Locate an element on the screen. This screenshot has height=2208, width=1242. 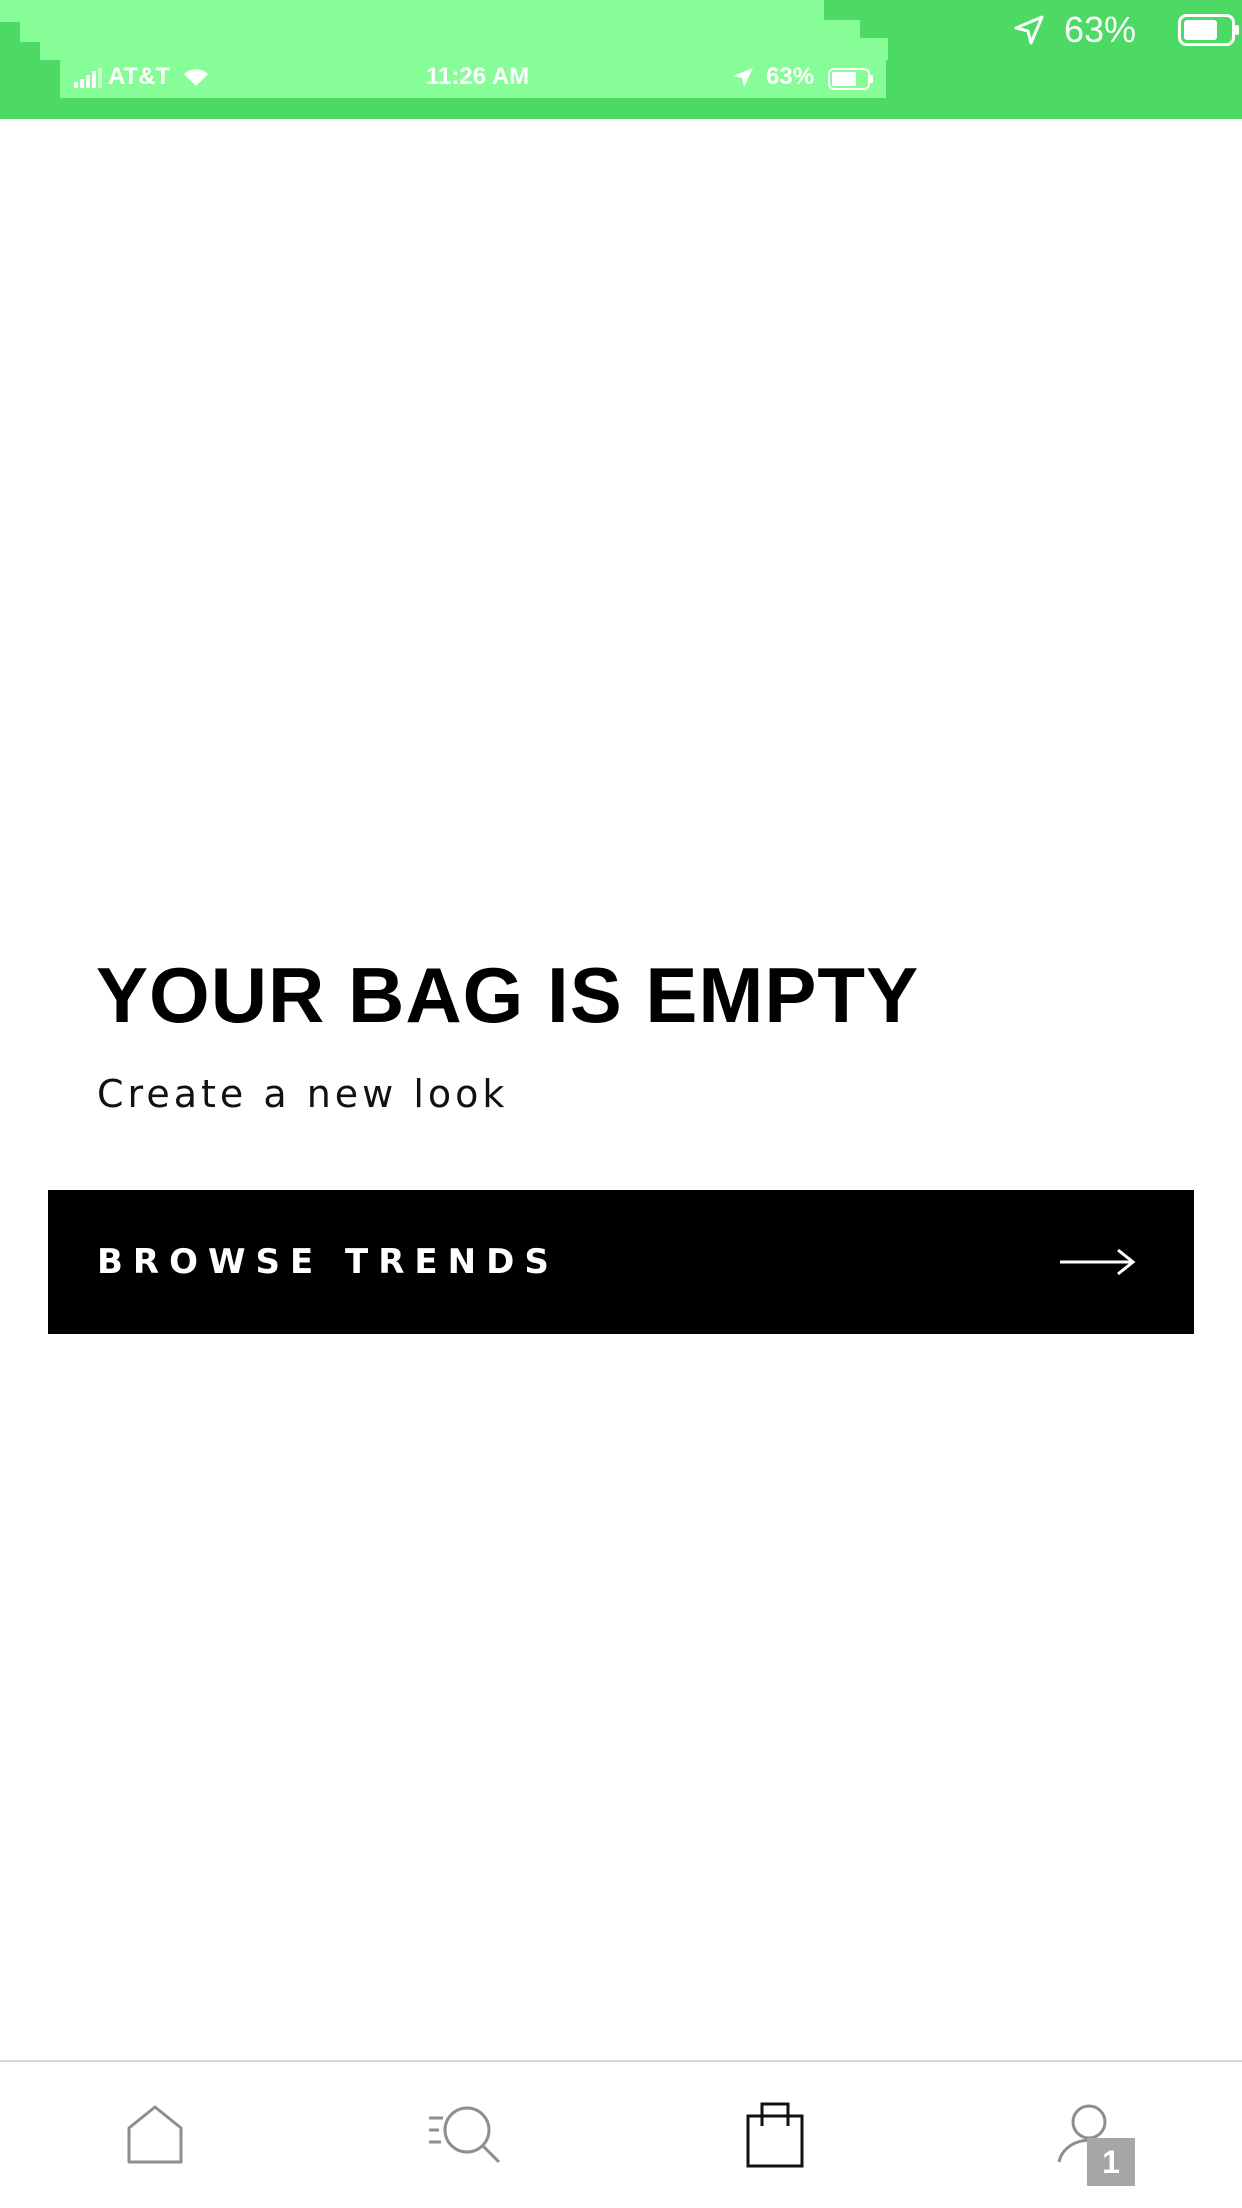
home-icon is located at coordinates (155, 2134).